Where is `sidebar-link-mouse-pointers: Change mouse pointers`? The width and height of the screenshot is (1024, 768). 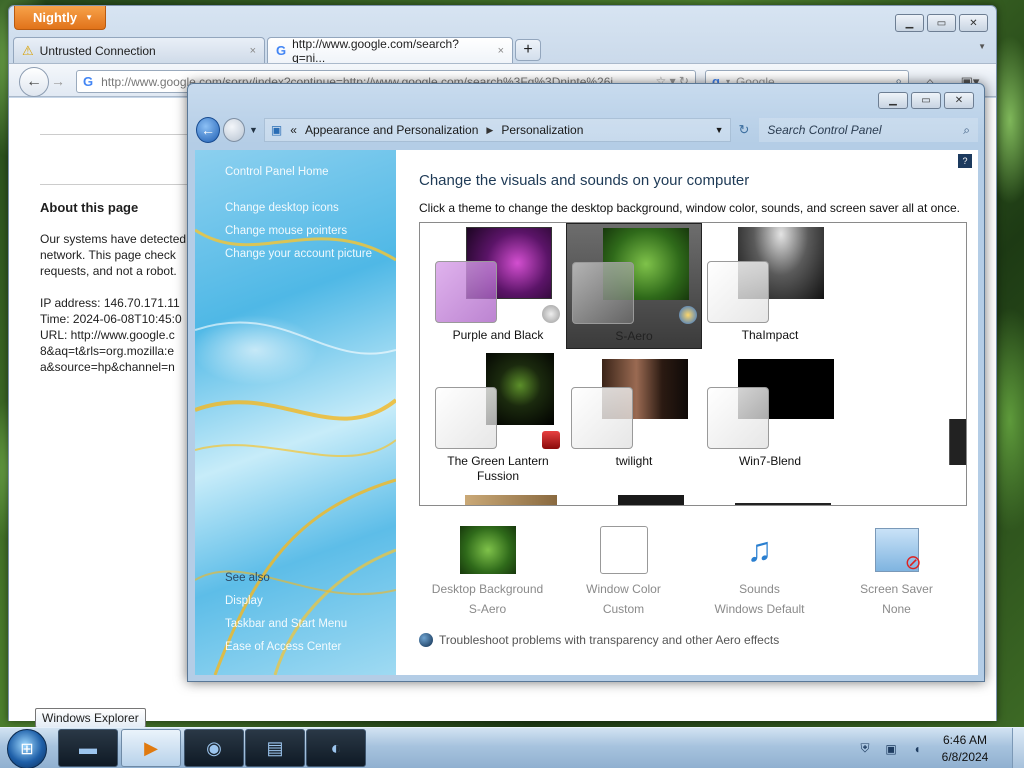 sidebar-link-mouse-pointers: Change mouse pointers is located at coordinates (286, 231).